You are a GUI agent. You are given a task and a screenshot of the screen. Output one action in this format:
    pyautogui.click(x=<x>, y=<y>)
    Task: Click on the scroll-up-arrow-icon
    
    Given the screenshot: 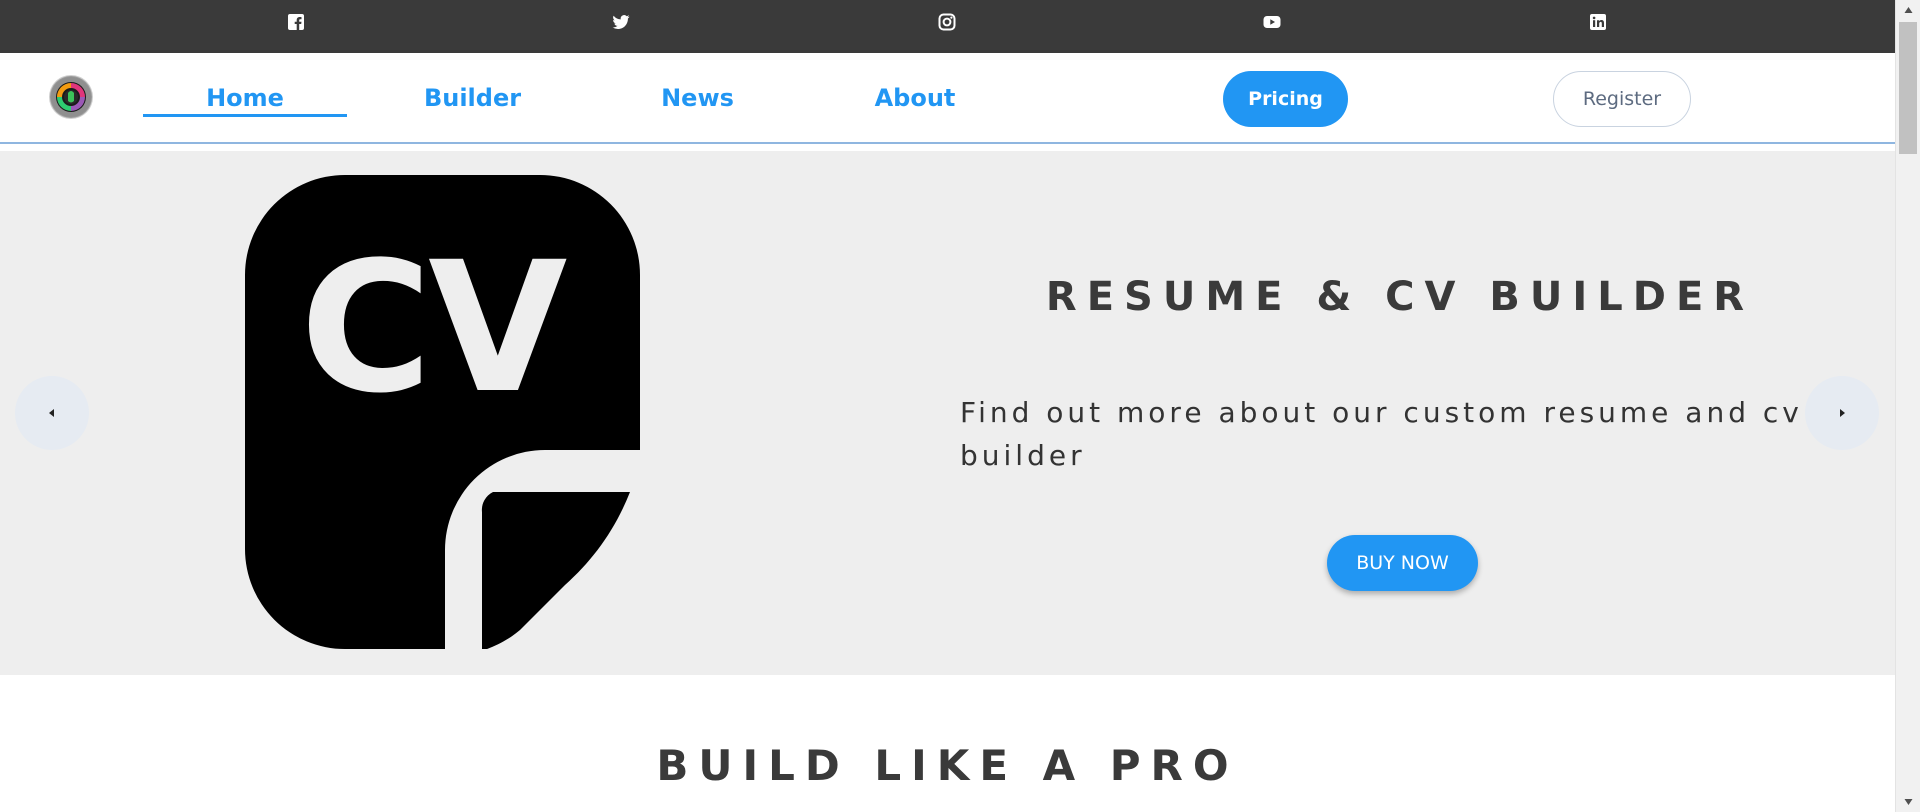 What is the action you would take?
    pyautogui.click(x=1908, y=10)
    